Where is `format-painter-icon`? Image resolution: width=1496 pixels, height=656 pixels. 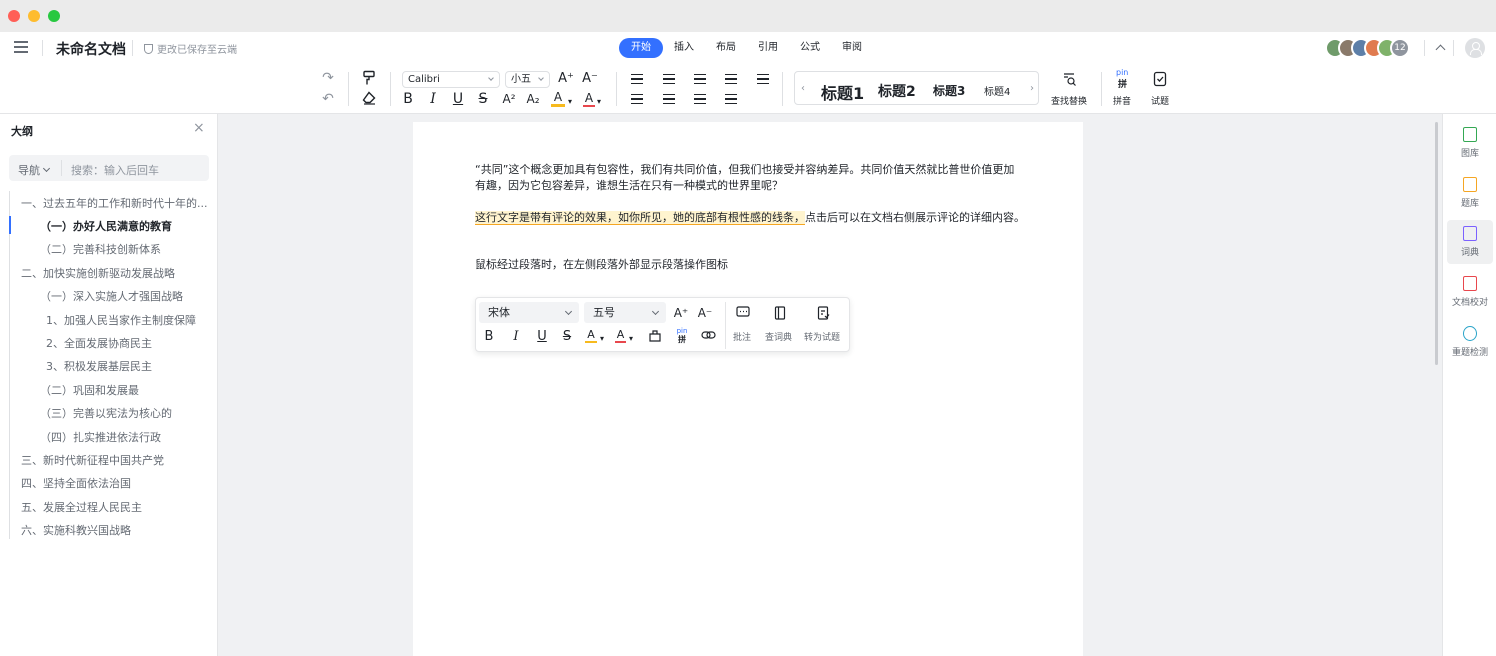
format-painter-icon is located at coordinates (369, 80).